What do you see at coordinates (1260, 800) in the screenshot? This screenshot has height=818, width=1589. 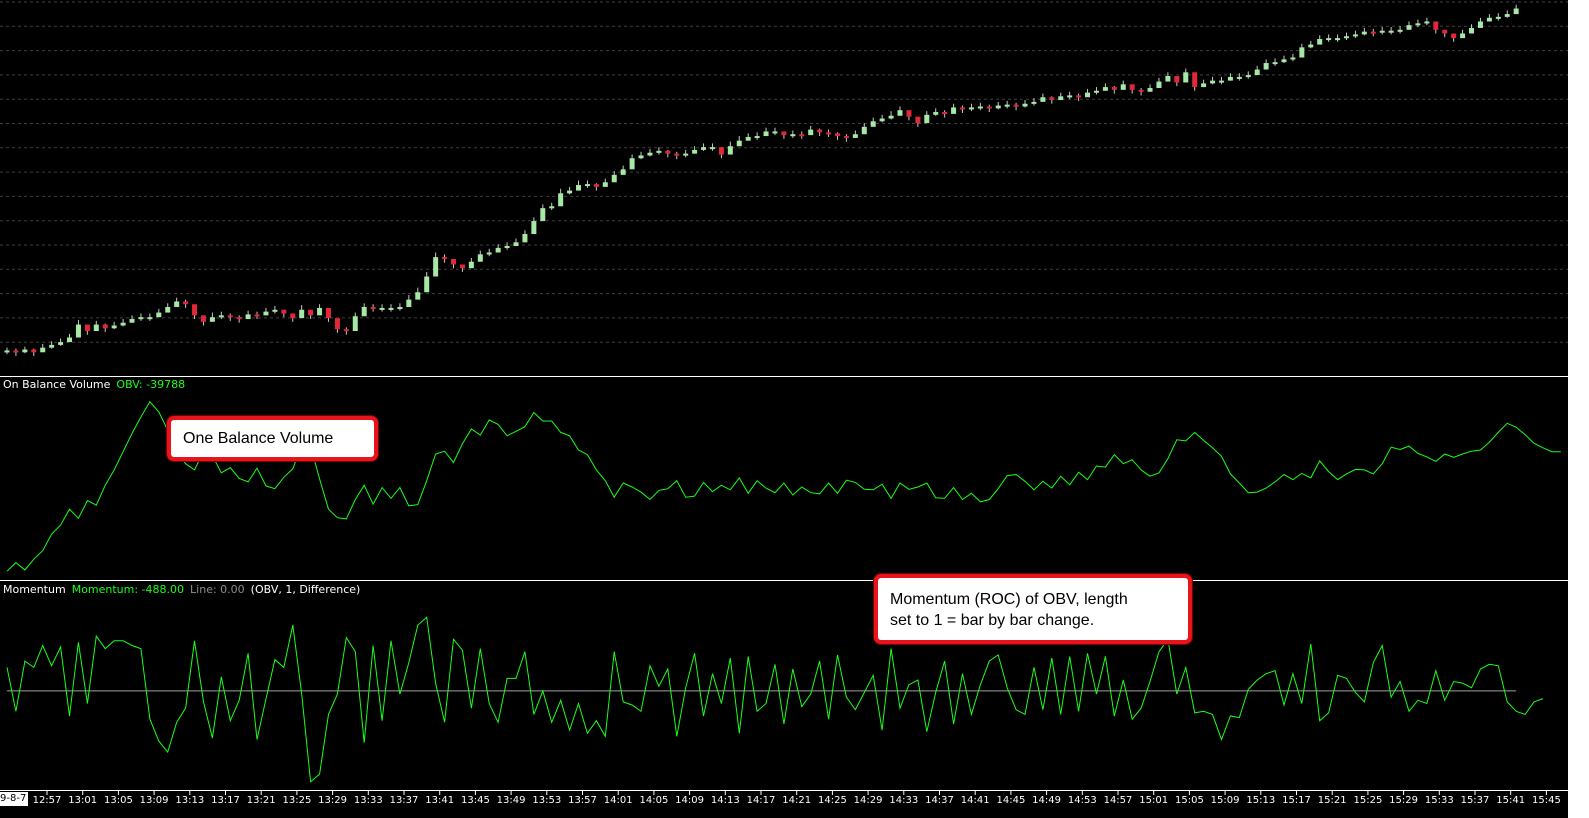 I see `x-tick-label: 15:13` at bounding box center [1260, 800].